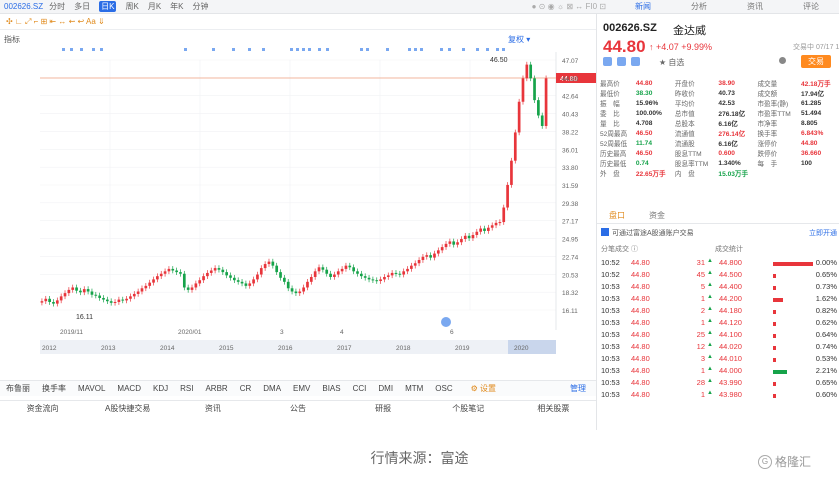 The height and width of the screenshot is (482, 839). What do you see at coordinates (154, 6) in the screenshot?
I see `tab-monthly-k: 月K` at bounding box center [154, 6].